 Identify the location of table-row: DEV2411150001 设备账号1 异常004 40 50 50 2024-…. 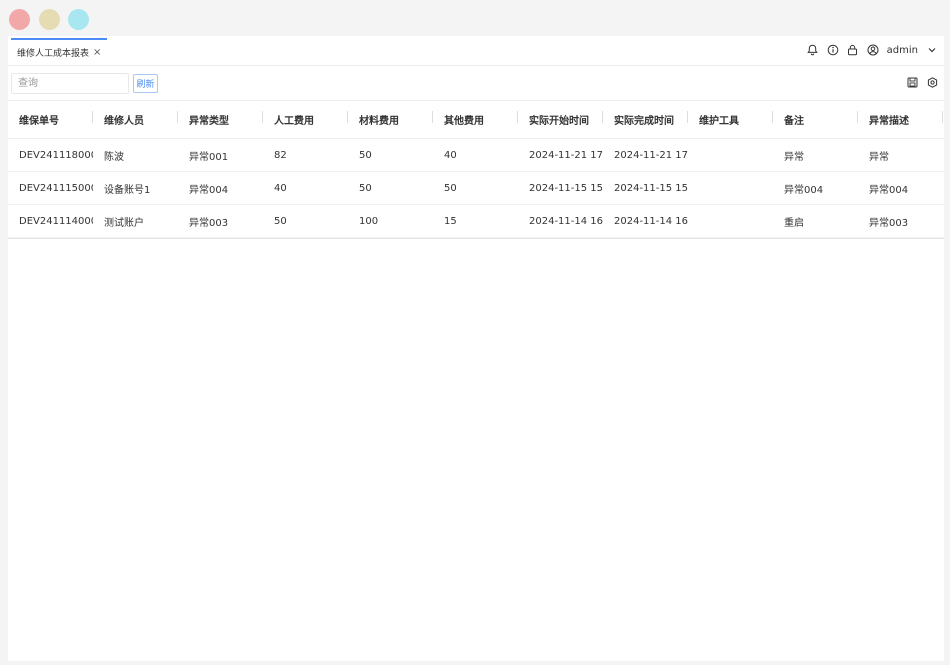
(476, 188).